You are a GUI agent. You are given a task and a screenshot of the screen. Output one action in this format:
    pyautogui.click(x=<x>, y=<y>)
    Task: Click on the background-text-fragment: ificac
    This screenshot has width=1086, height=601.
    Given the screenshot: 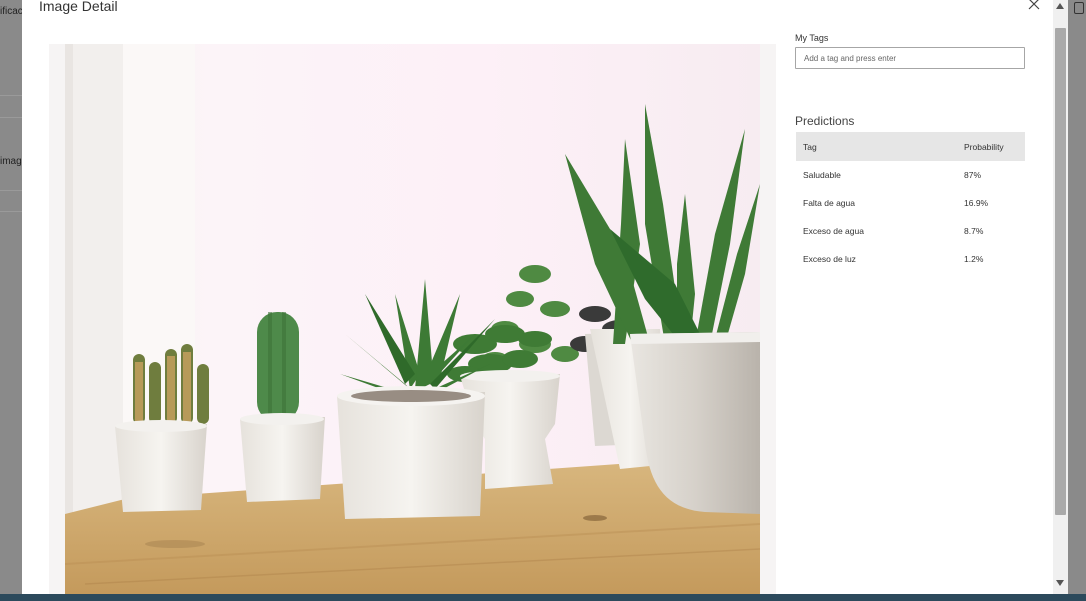 What is the action you would take?
    pyautogui.click(x=11, y=11)
    